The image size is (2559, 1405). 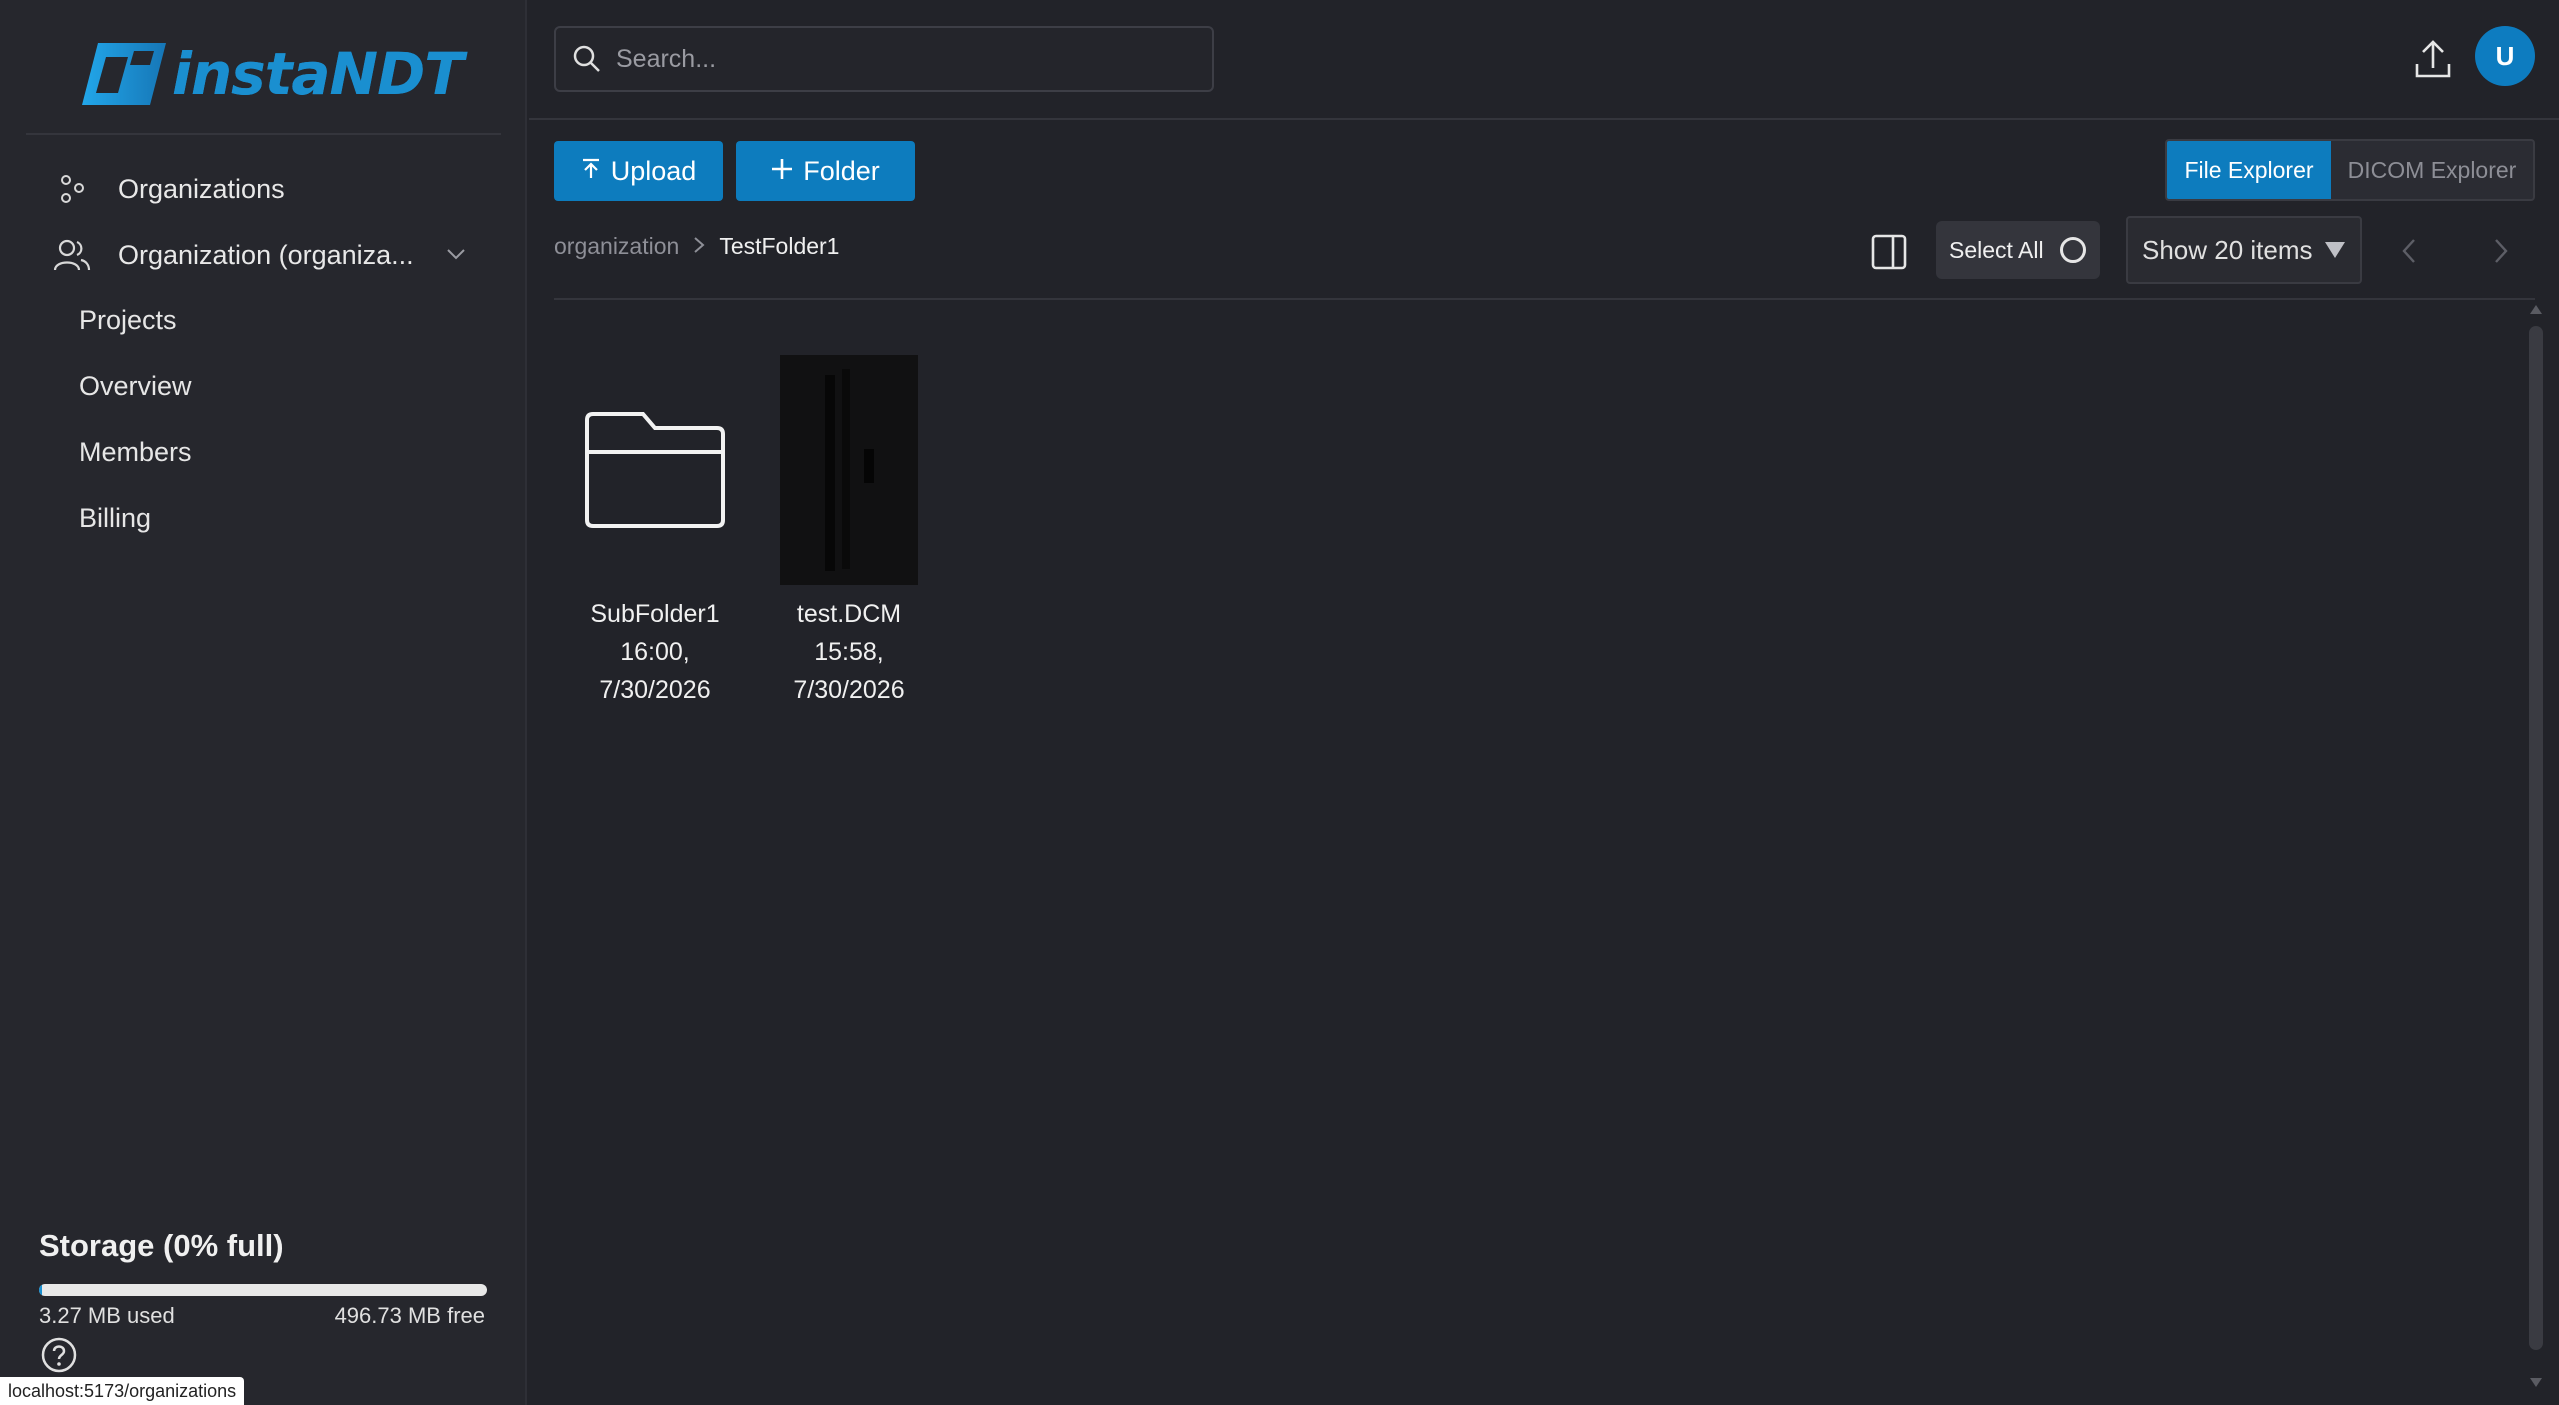 I want to click on user-avatar: U, so click(x=2505, y=56).